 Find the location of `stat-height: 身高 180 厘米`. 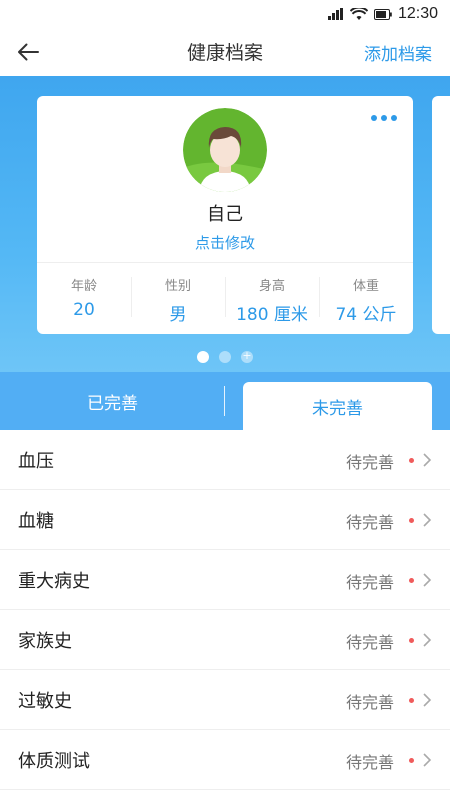

stat-height: 身高 180 厘米 is located at coordinates (272, 298).